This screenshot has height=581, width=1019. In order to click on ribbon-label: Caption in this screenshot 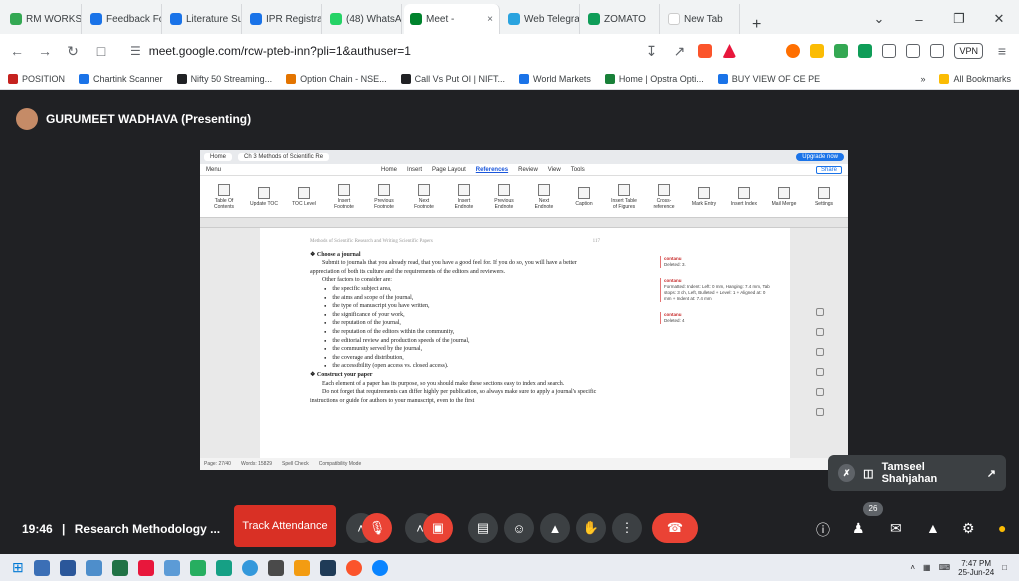, I will do `click(584, 203)`.